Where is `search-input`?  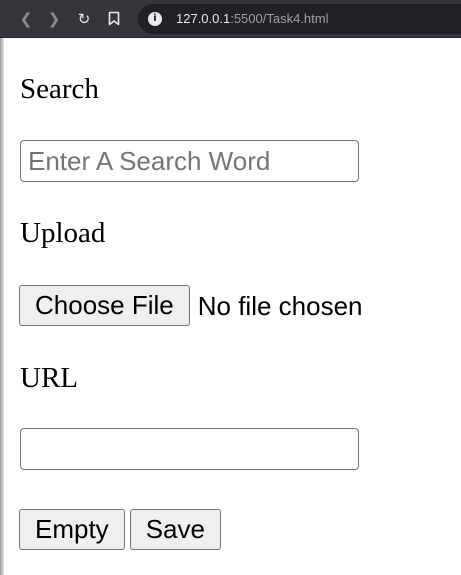 search-input is located at coordinates (189, 161).